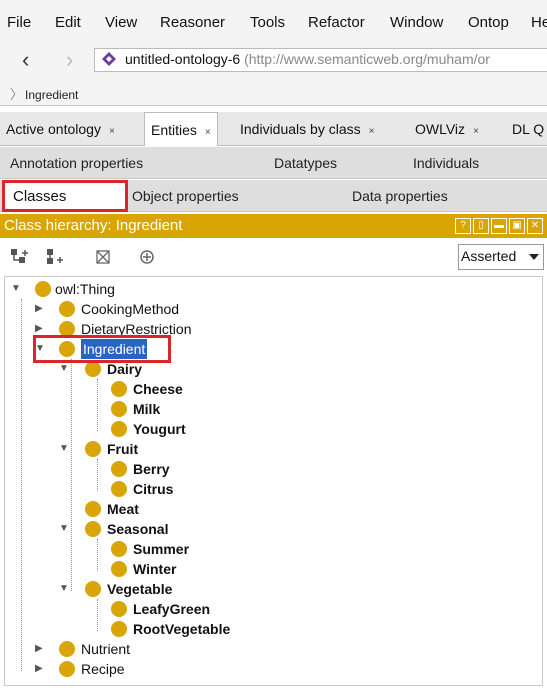 The height and width of the screenshot is (693, 547). I want to click on breadcrumb-item: Ingredient, so click(51, 95).